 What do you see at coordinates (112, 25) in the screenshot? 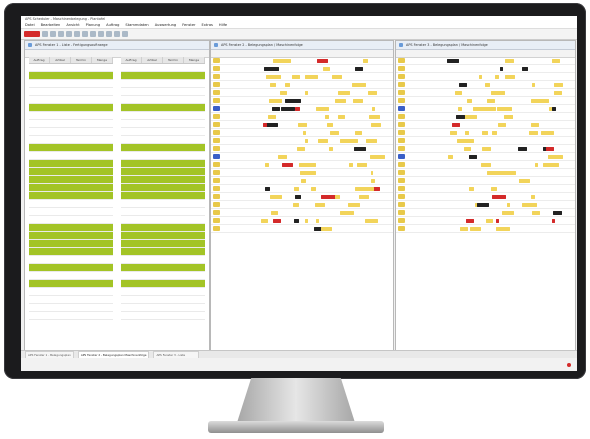
I see `menu-item: Auftrag` at bounding box center [112, 25].